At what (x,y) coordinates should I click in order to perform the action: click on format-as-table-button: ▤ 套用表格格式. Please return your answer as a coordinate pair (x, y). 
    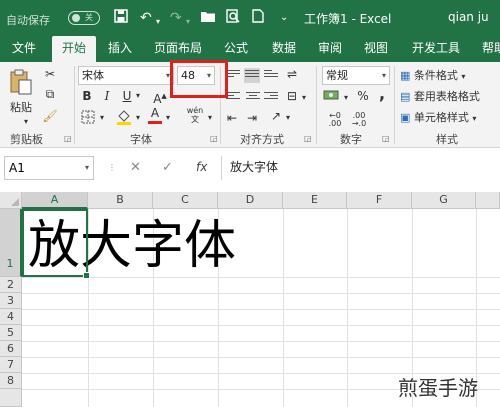
    Looking at the image, I should click on (450, 97).